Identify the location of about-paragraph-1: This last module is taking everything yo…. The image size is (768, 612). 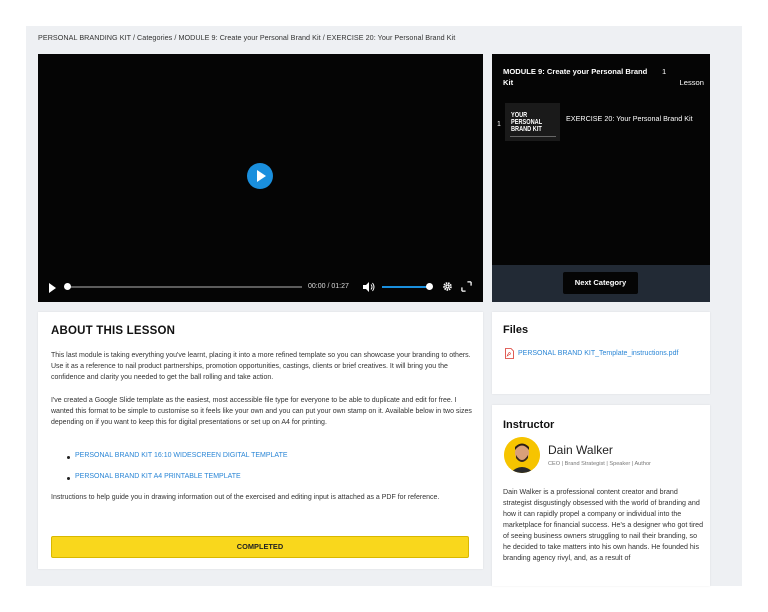
(261, 366).